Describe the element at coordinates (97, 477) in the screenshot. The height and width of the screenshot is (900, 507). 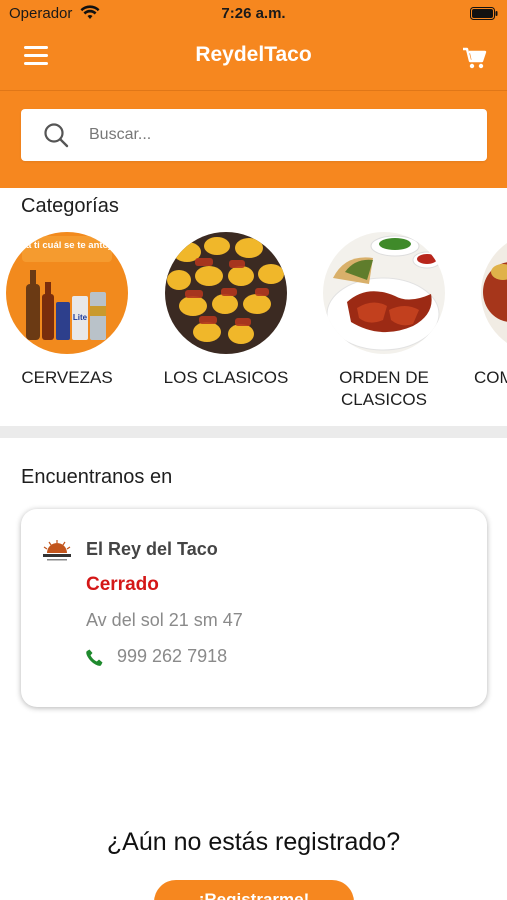
I see `locations-title: Encuentranos en` at that location.